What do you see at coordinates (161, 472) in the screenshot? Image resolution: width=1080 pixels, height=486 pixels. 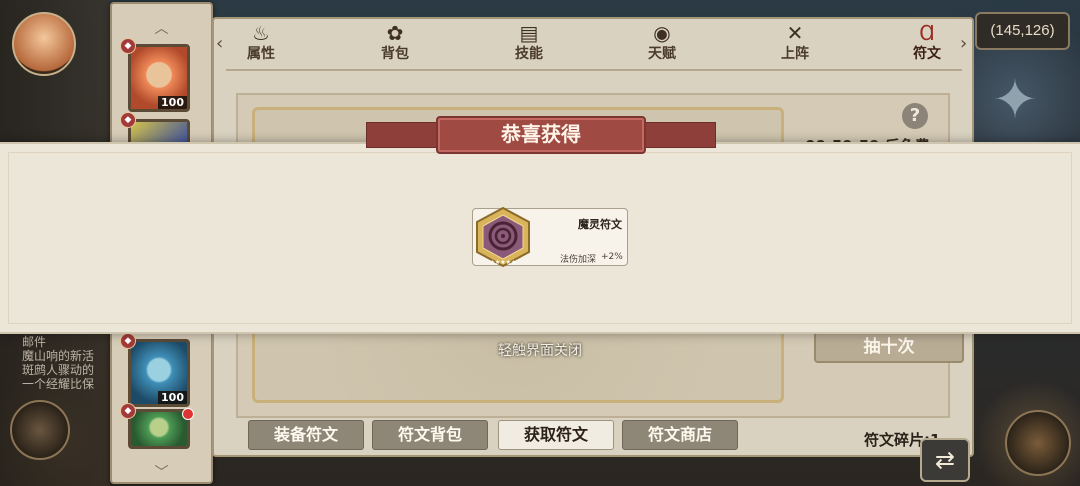 I see `scroll-down-icon: ﹀` at bounding box center [161, 472].